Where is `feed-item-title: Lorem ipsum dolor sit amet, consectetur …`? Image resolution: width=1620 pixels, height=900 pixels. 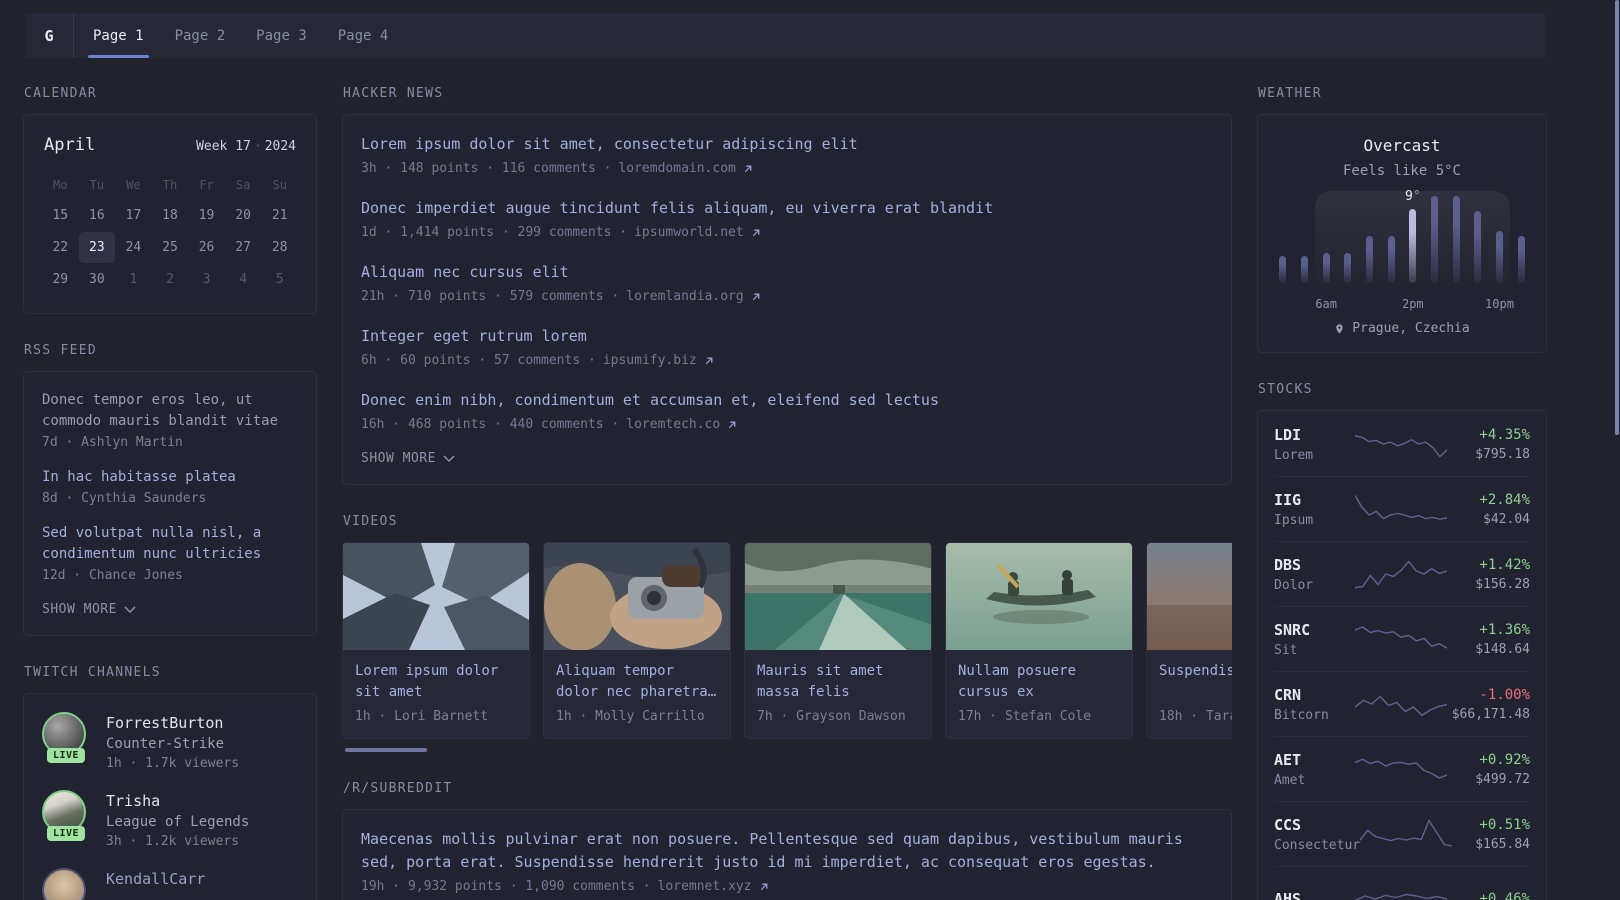
feed-item-title: Lorem ipsum dolor sit amet, consectetur … is located at coordinates (787, 144).